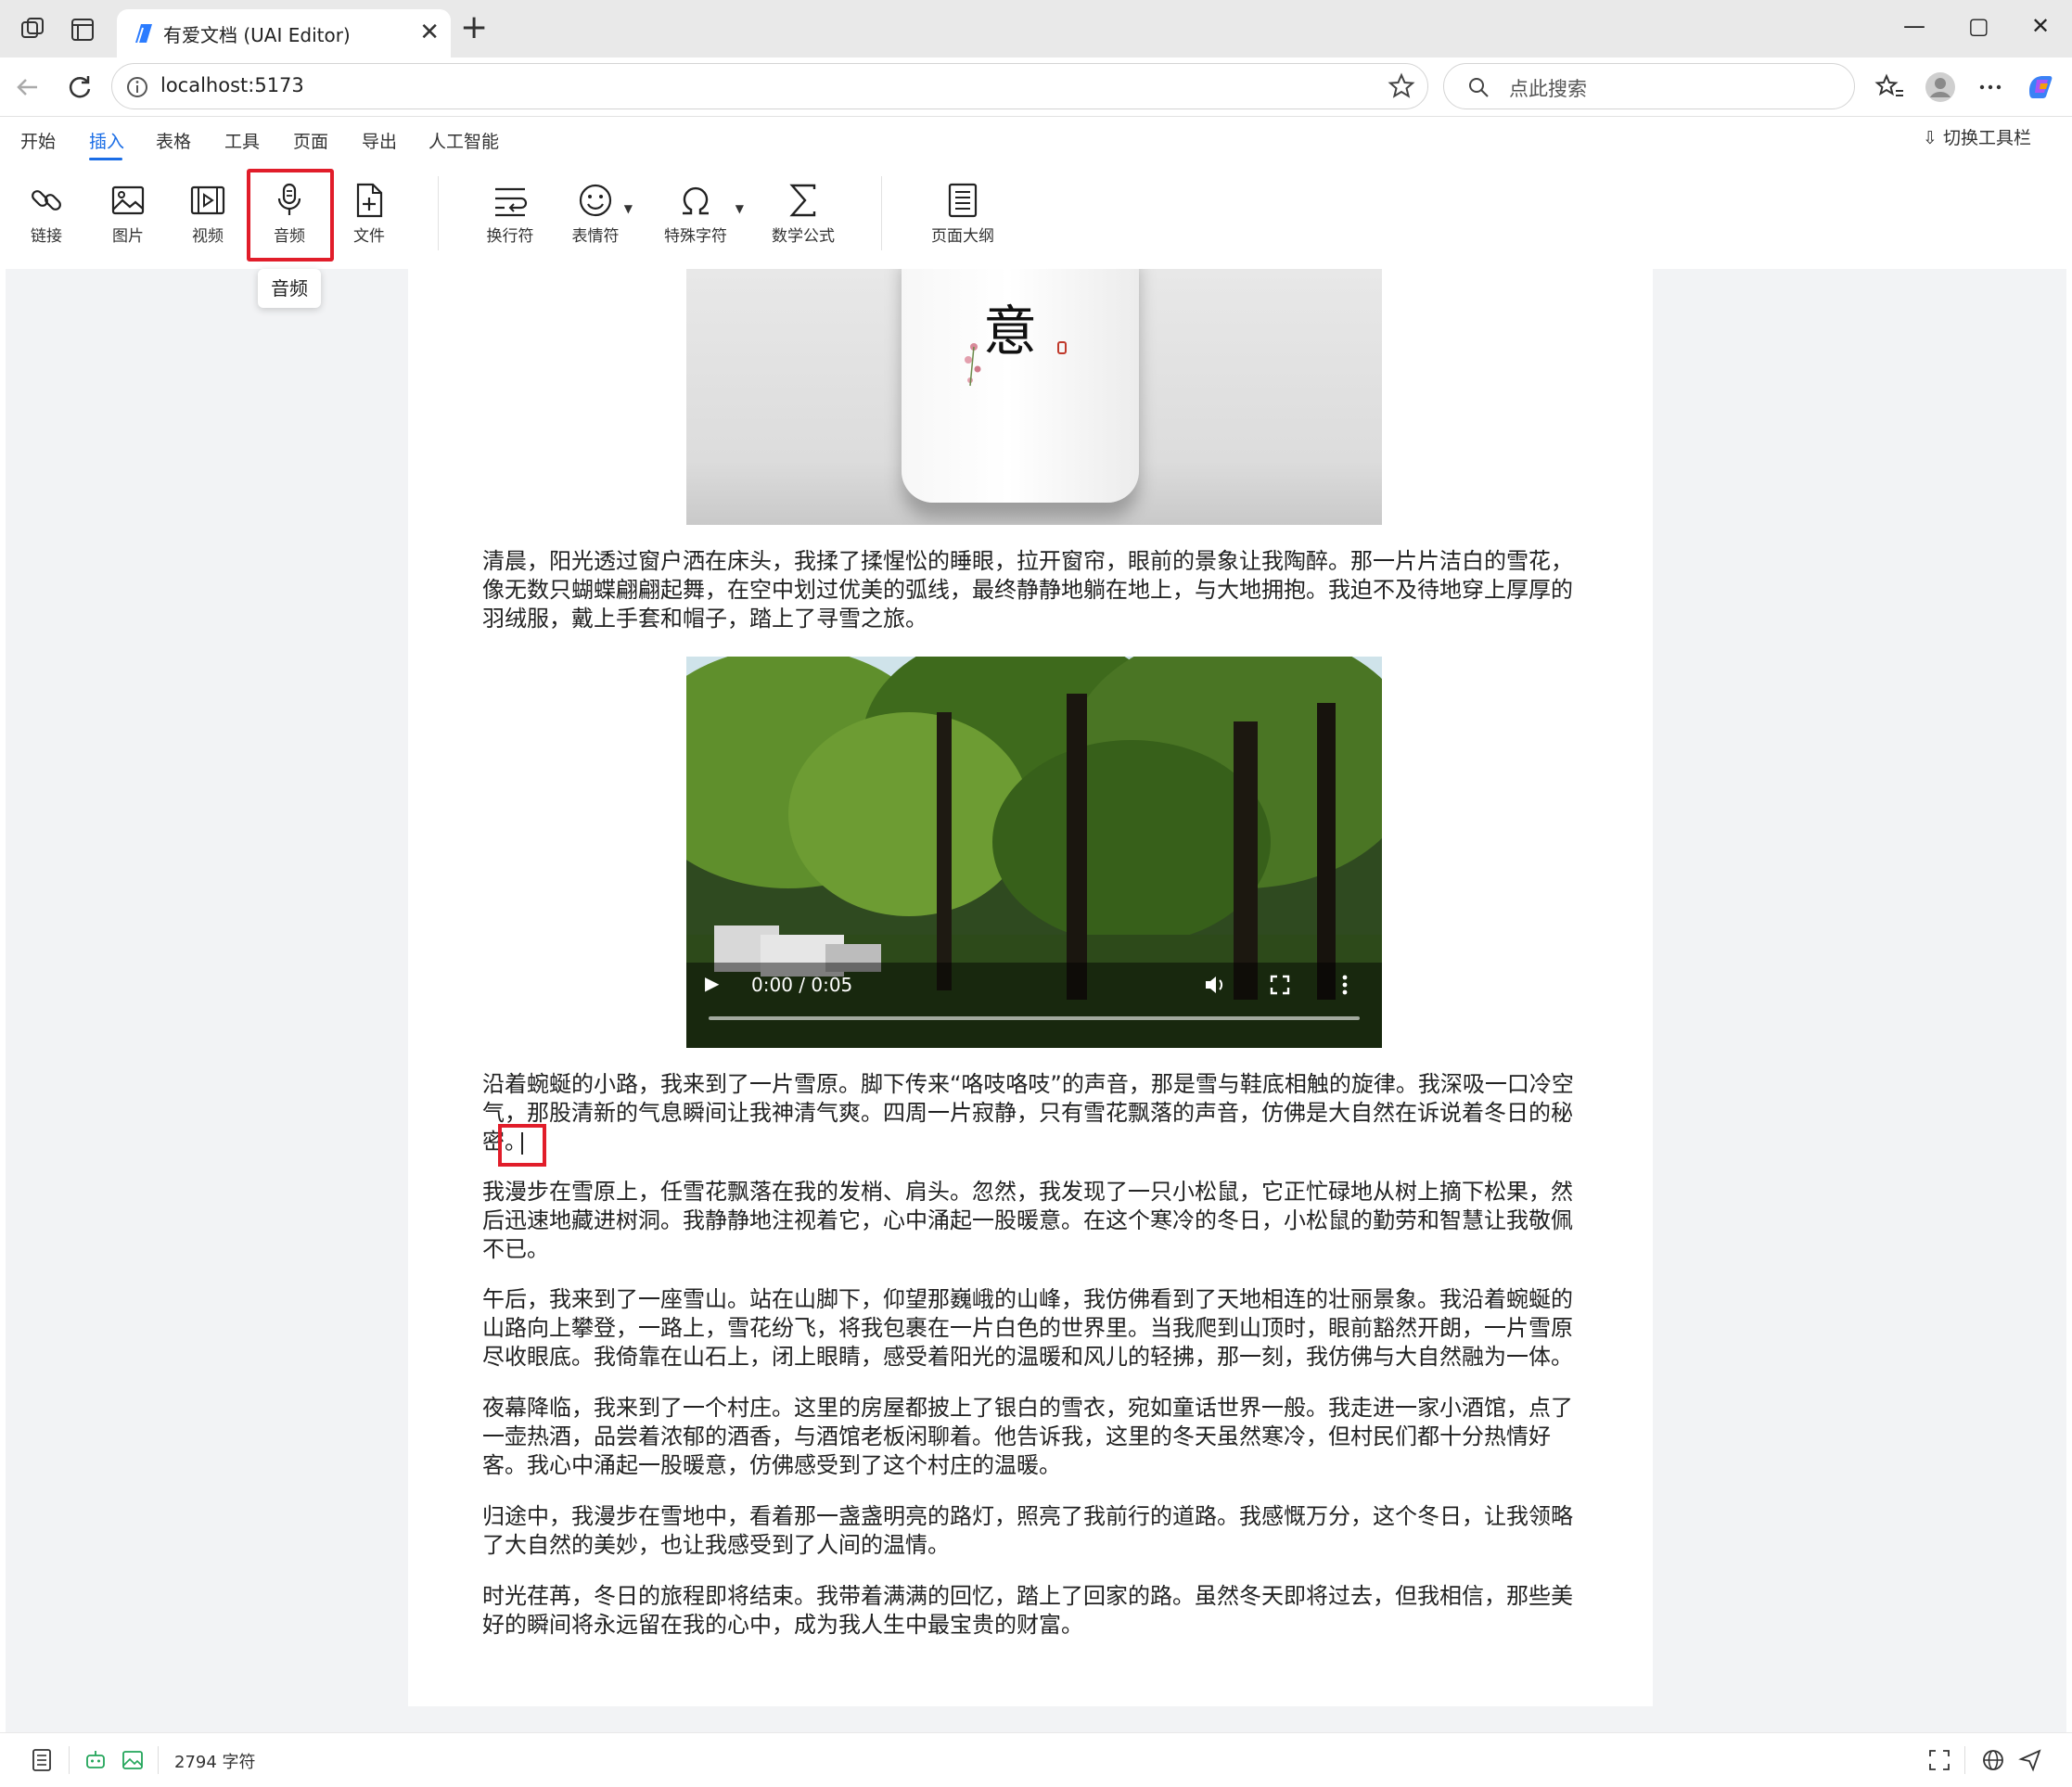 This screenshot has height=1787, width=2072. I want to click on insert-special-char-label: 特殊字符, so click(695, 236).